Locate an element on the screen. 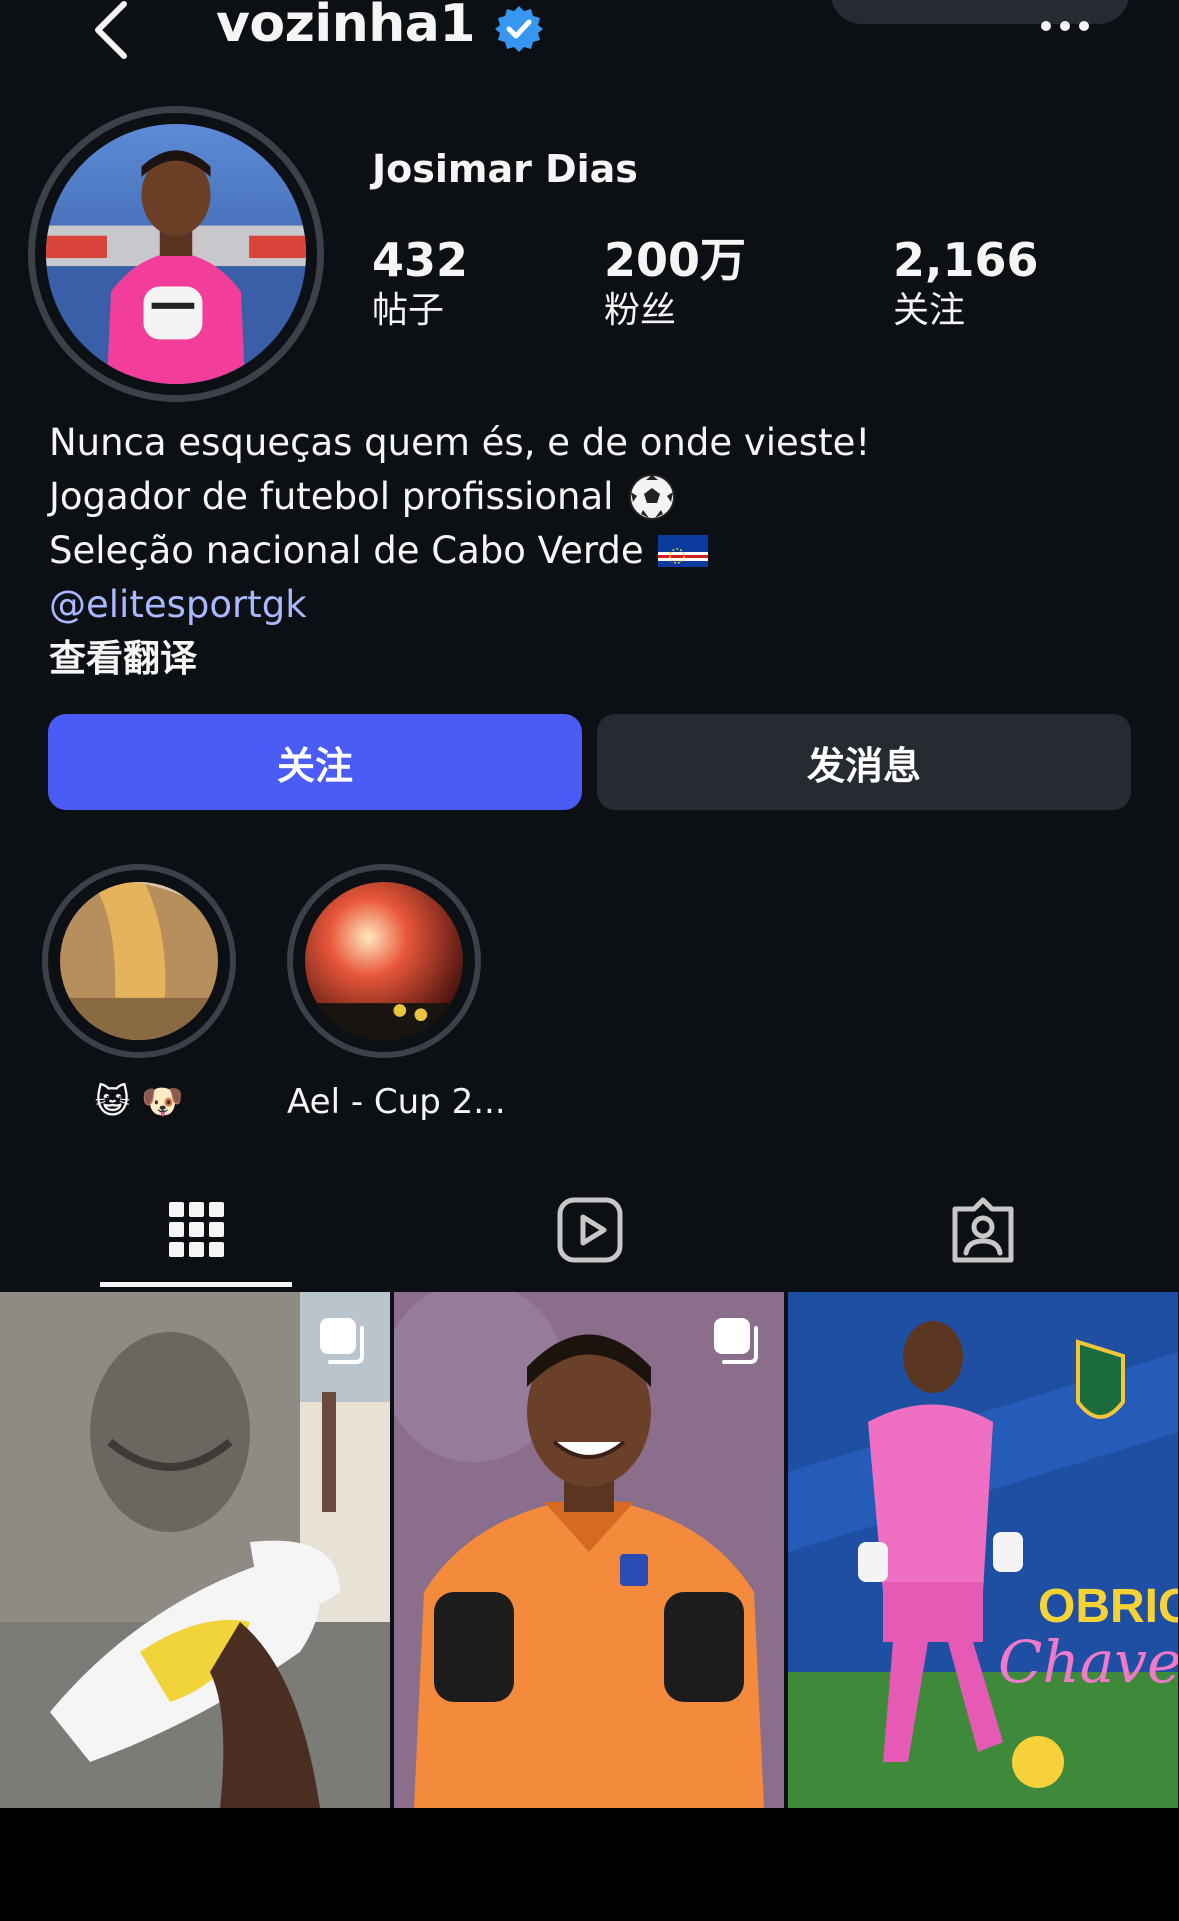 The width and height of the screenshot is (1179, 1921). tab-reels is located at coordinates (589, 1230).